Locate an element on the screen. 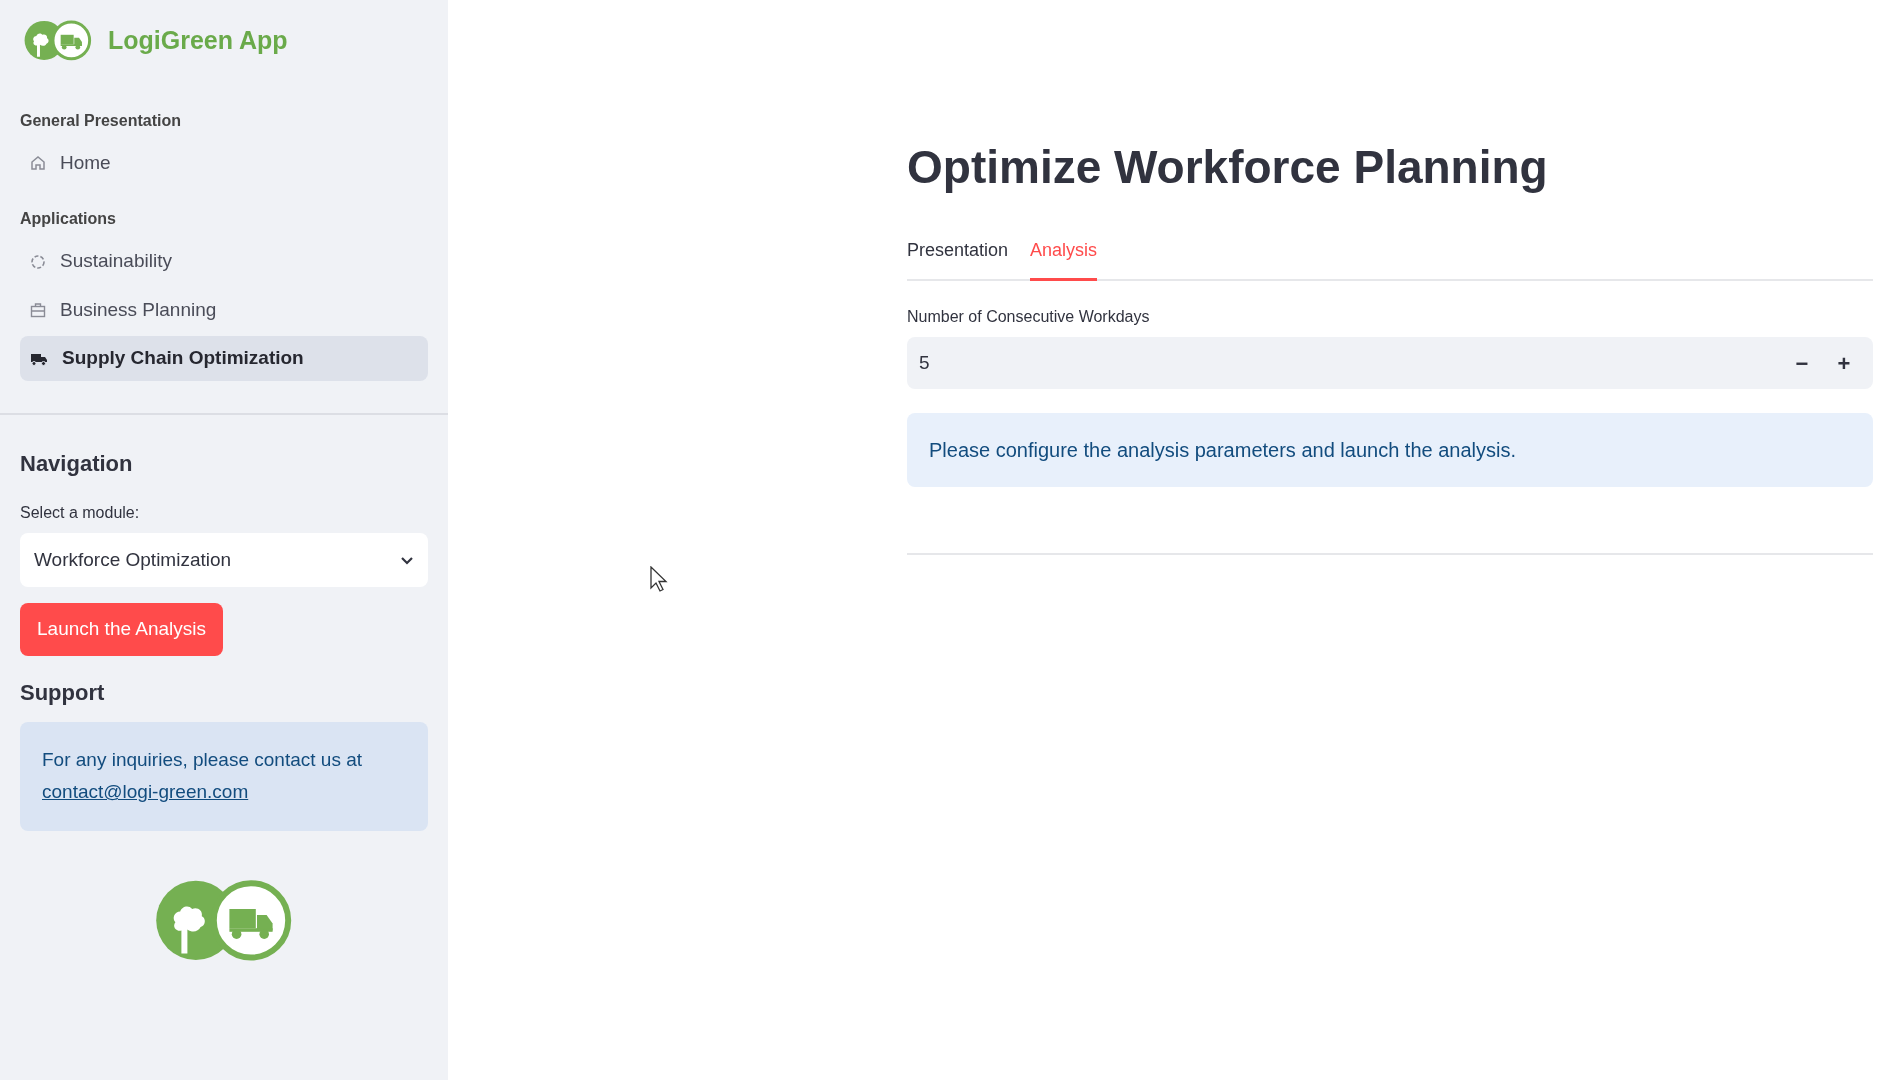  page-title: Optimize Workforce Planning is located at coordinates (1228, 167).